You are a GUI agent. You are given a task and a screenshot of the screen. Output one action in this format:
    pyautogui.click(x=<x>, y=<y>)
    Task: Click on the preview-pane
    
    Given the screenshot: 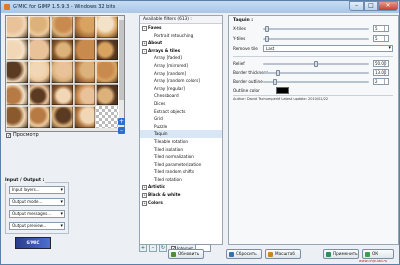 What is the action you would take?
    pyautogui.click(x=65, y=73)
    